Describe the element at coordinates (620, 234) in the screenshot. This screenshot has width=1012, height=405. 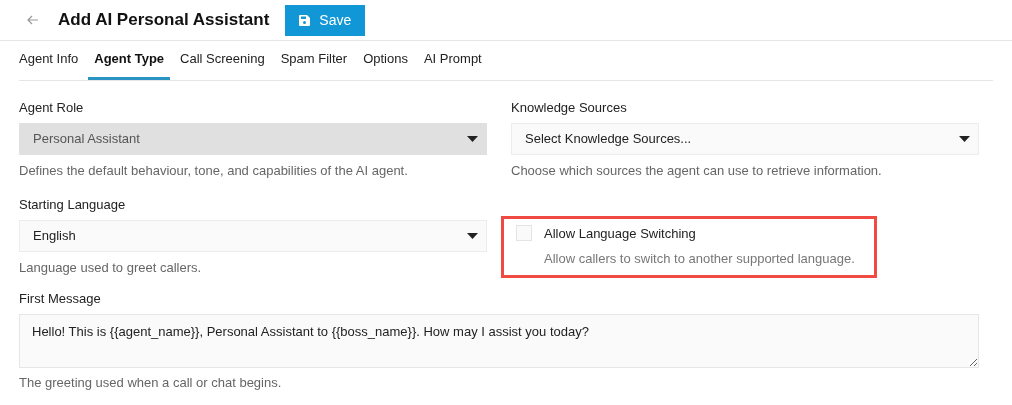
I see `checkbox-label: Allow Language Switching` at that location.